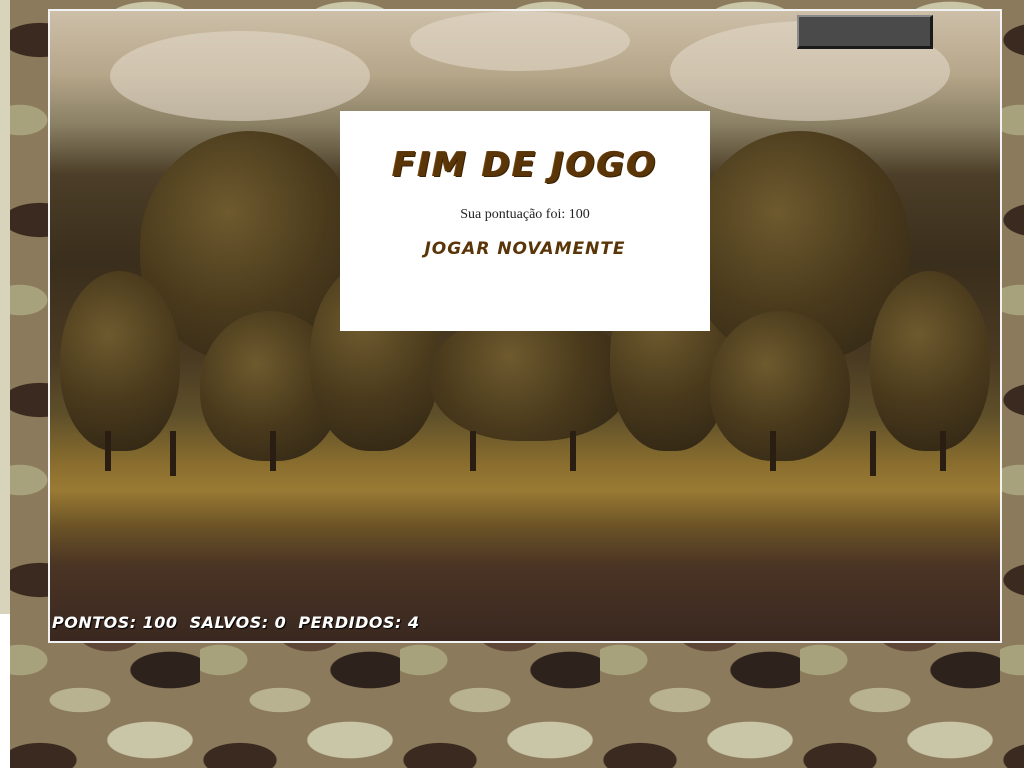 The image size is (1024, 768). I want to click on saved-value: 0, so click(280, 622).